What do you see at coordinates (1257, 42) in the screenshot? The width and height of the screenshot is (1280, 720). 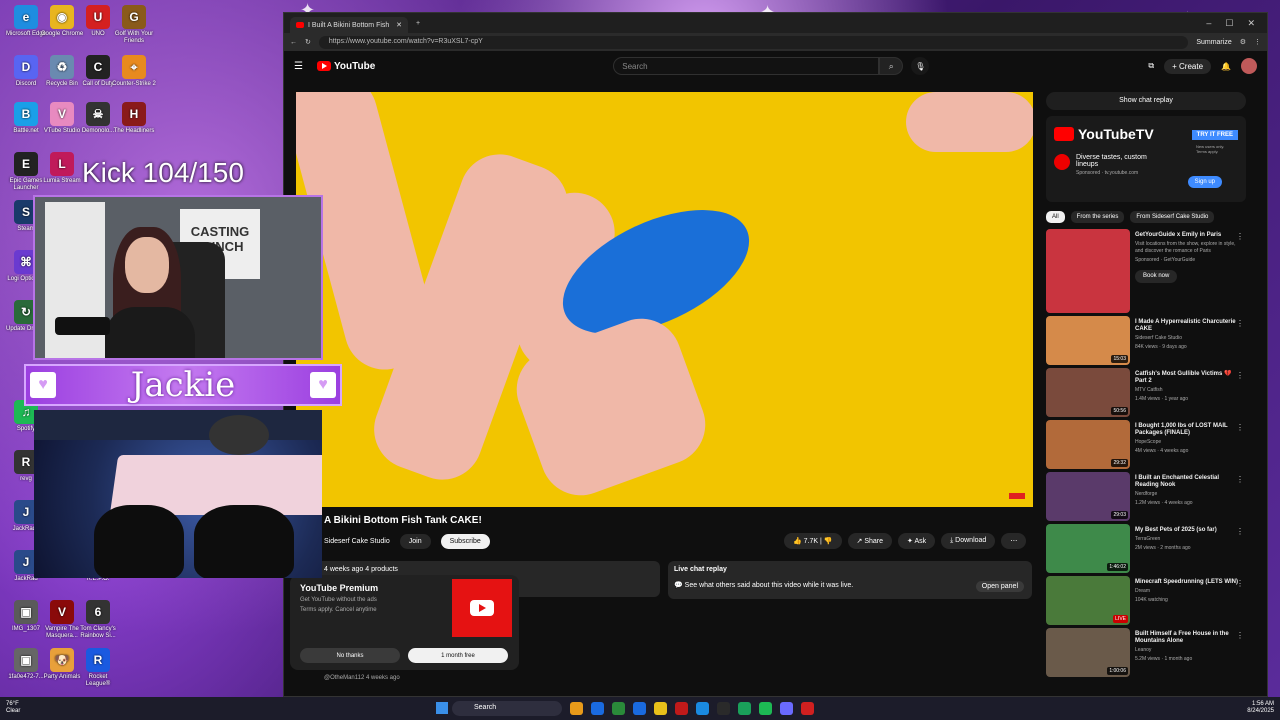 I see `menu-icon: ⋮` at bounding box center [1257, 42].